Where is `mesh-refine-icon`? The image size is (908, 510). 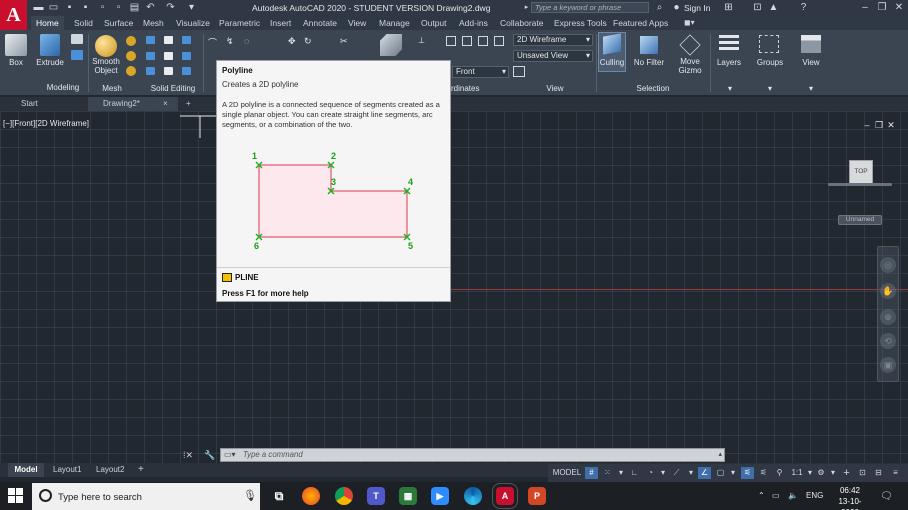
mesh-refine-icon is located at coordinates (131, 71).